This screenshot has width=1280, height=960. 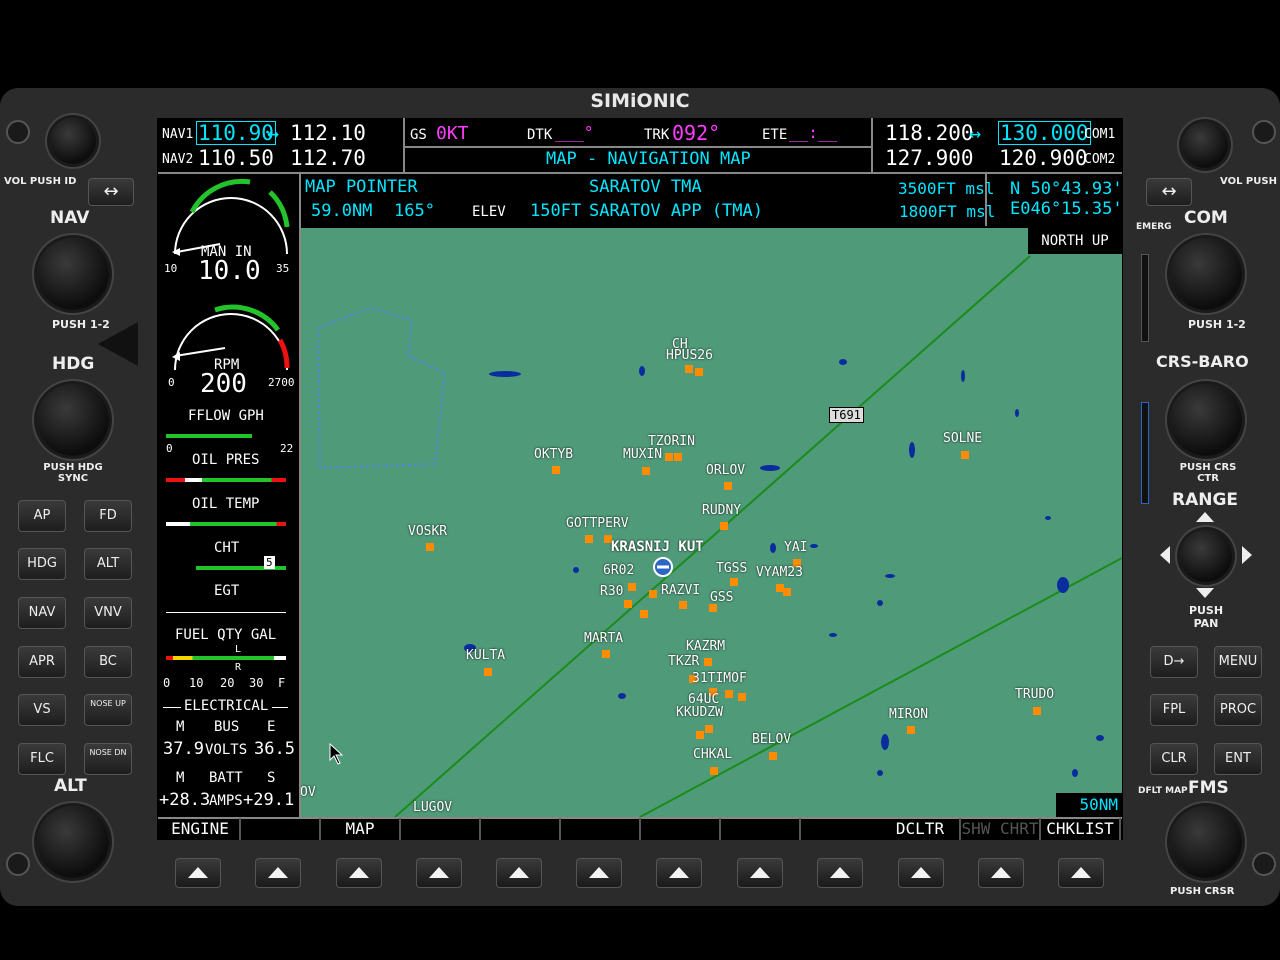 I want to click on softkey-3-button, so click(x=359, y=873).